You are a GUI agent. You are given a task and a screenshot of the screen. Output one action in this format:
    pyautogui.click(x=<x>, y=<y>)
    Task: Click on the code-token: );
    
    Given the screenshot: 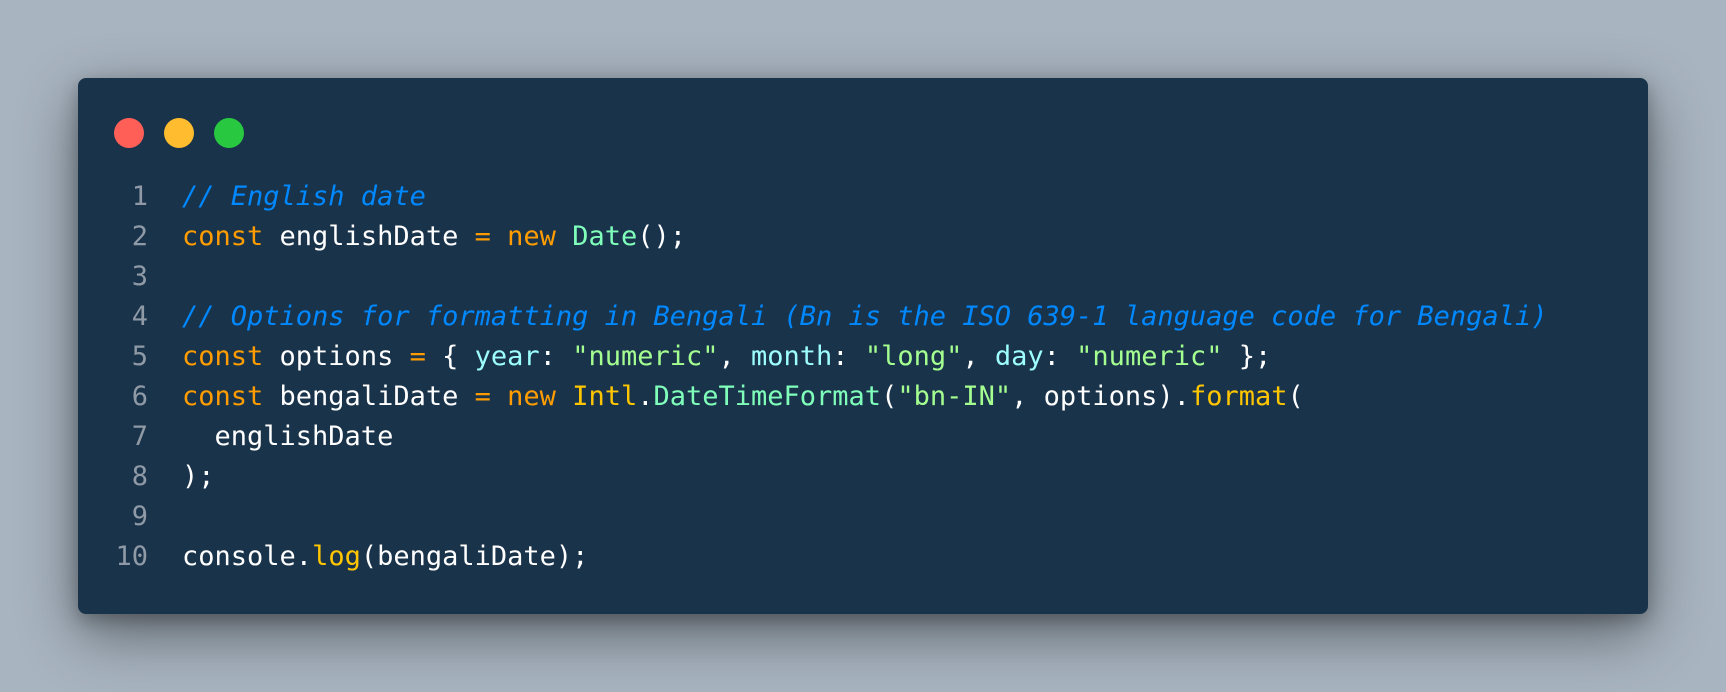 What is the action you would take?
    pyautogui.click(x=198, y=476)
    